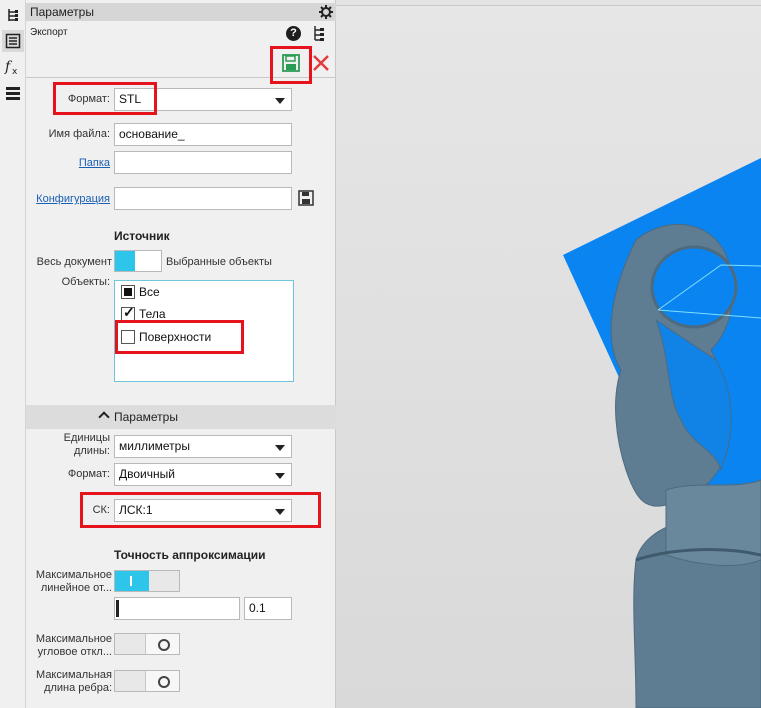 Image resolution: width=761 pixels, height=708 pixels. I want to click on chevron-up-icon, so click(104, 417).